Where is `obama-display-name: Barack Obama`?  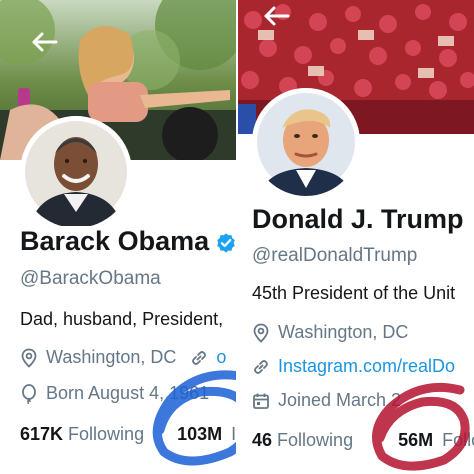 obama-display-name: Barack Obama is located at coordinates (115, 241).